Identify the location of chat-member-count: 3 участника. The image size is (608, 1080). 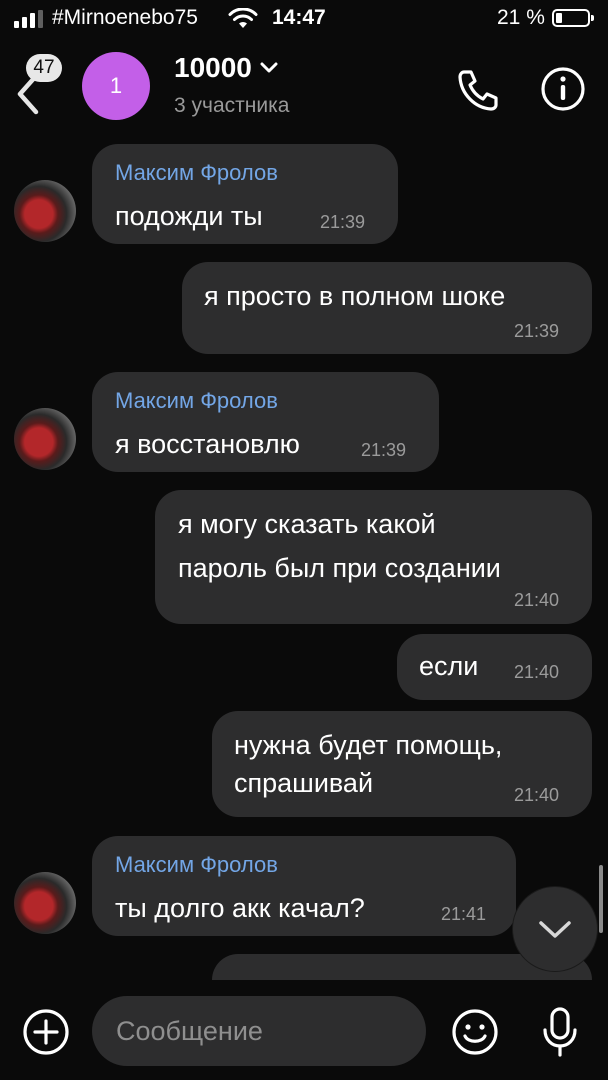
(232, 105).